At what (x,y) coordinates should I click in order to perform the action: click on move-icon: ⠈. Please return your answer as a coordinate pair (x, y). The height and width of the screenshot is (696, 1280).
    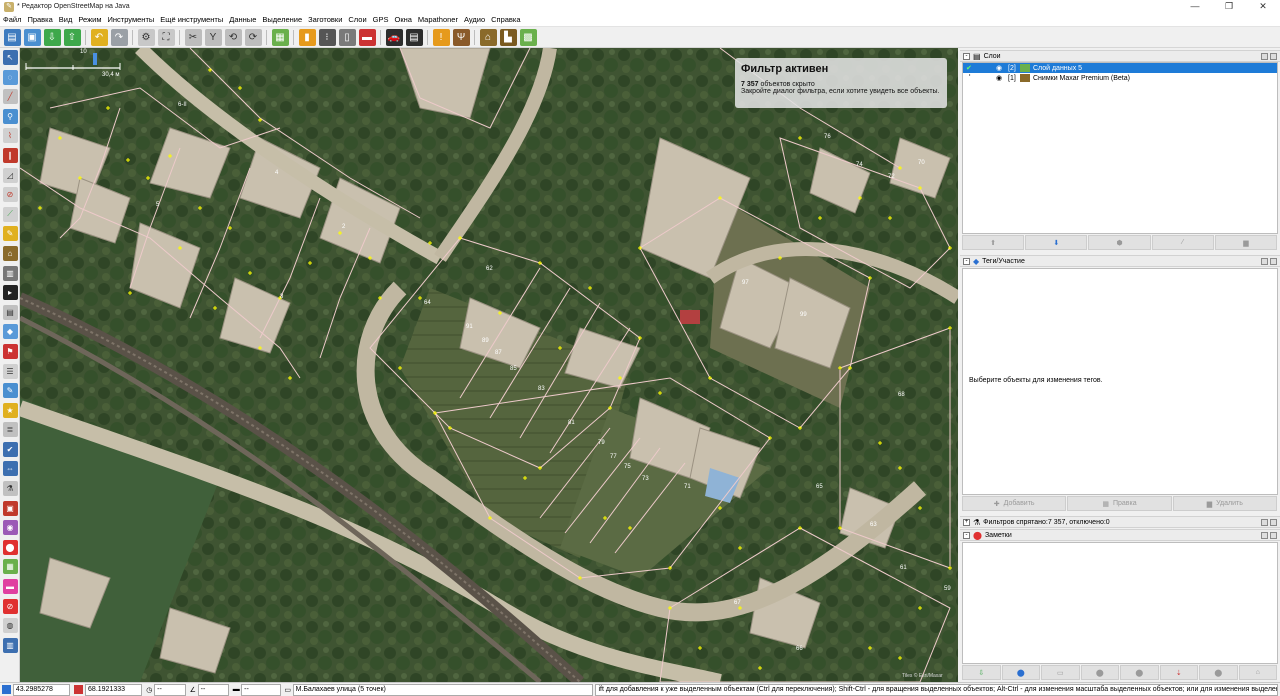
    Looking at the image, I should click on (973, 78).